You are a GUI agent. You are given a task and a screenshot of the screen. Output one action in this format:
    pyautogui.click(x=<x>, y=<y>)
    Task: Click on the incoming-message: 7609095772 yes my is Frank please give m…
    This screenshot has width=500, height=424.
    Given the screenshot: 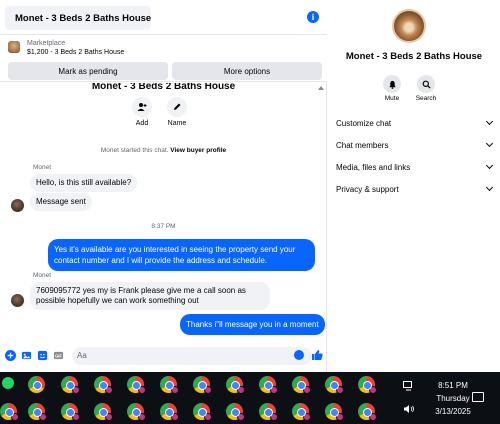 What is the action you would take?
    pyautogui.click(x=150, y=296)
    